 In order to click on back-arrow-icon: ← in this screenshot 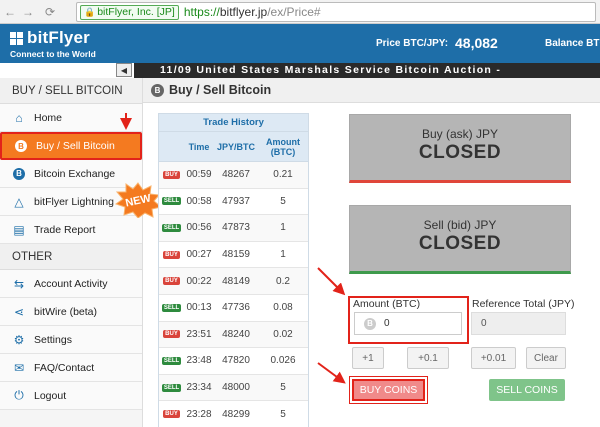, I will do `click(10, 12)`.